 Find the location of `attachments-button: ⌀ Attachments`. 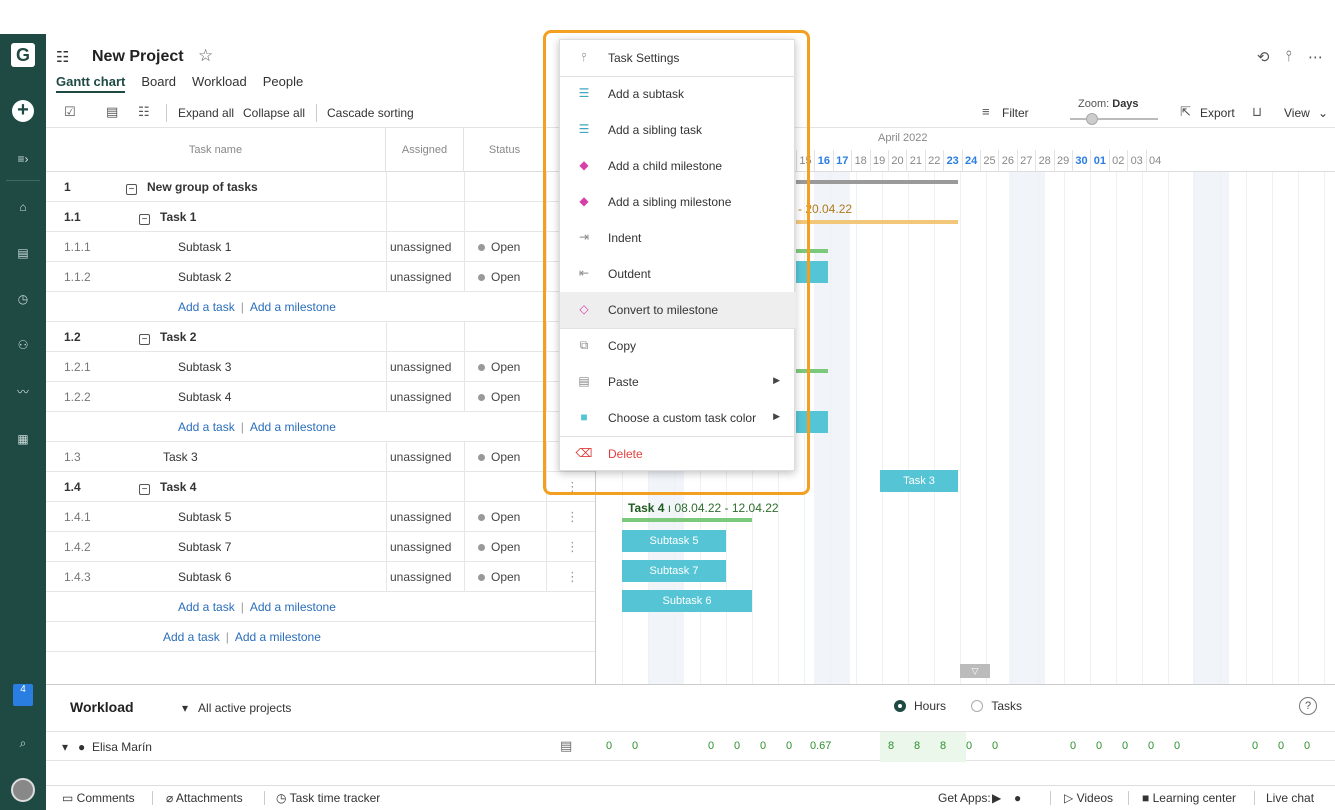

attachments-button: ⌀ Attachments is located at coordinates (204, 798).